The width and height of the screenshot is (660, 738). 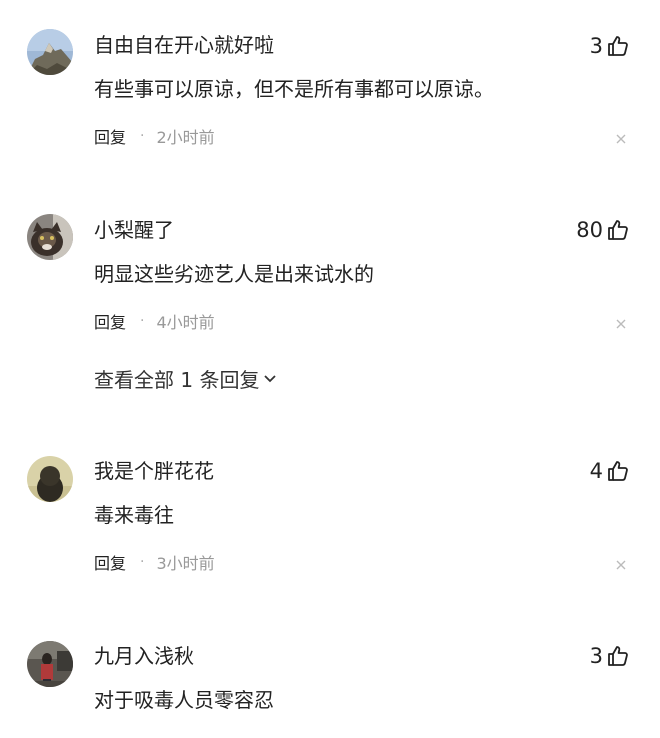 What do you see at coordinates (134, 230) in the screenshot?
I see `username: 小梨醒了` at bounding box center [134, 230].